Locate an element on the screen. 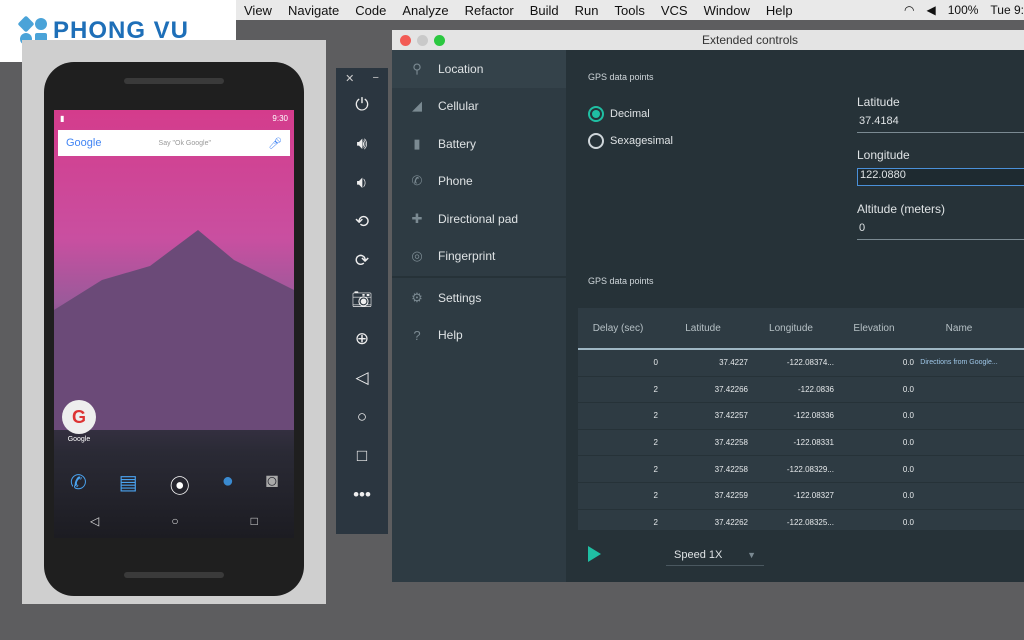 The width and height of the screenshot is (1024, 640). battery-text: 100% is located at coordinates (963, 10).